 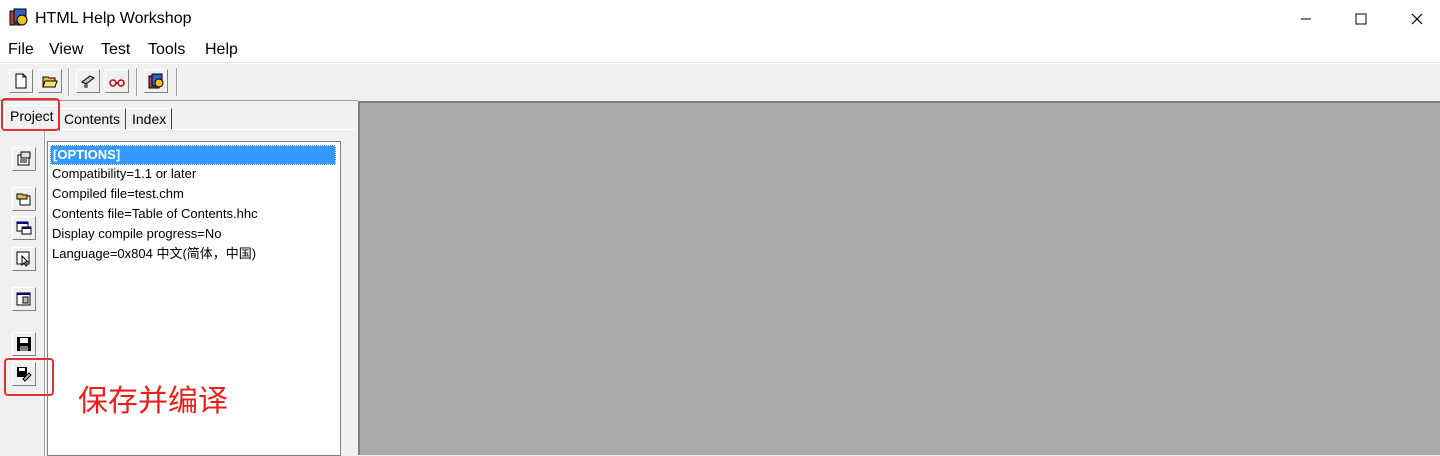 I want to click on menu-tools: Tools, so click(x=166, y=50).